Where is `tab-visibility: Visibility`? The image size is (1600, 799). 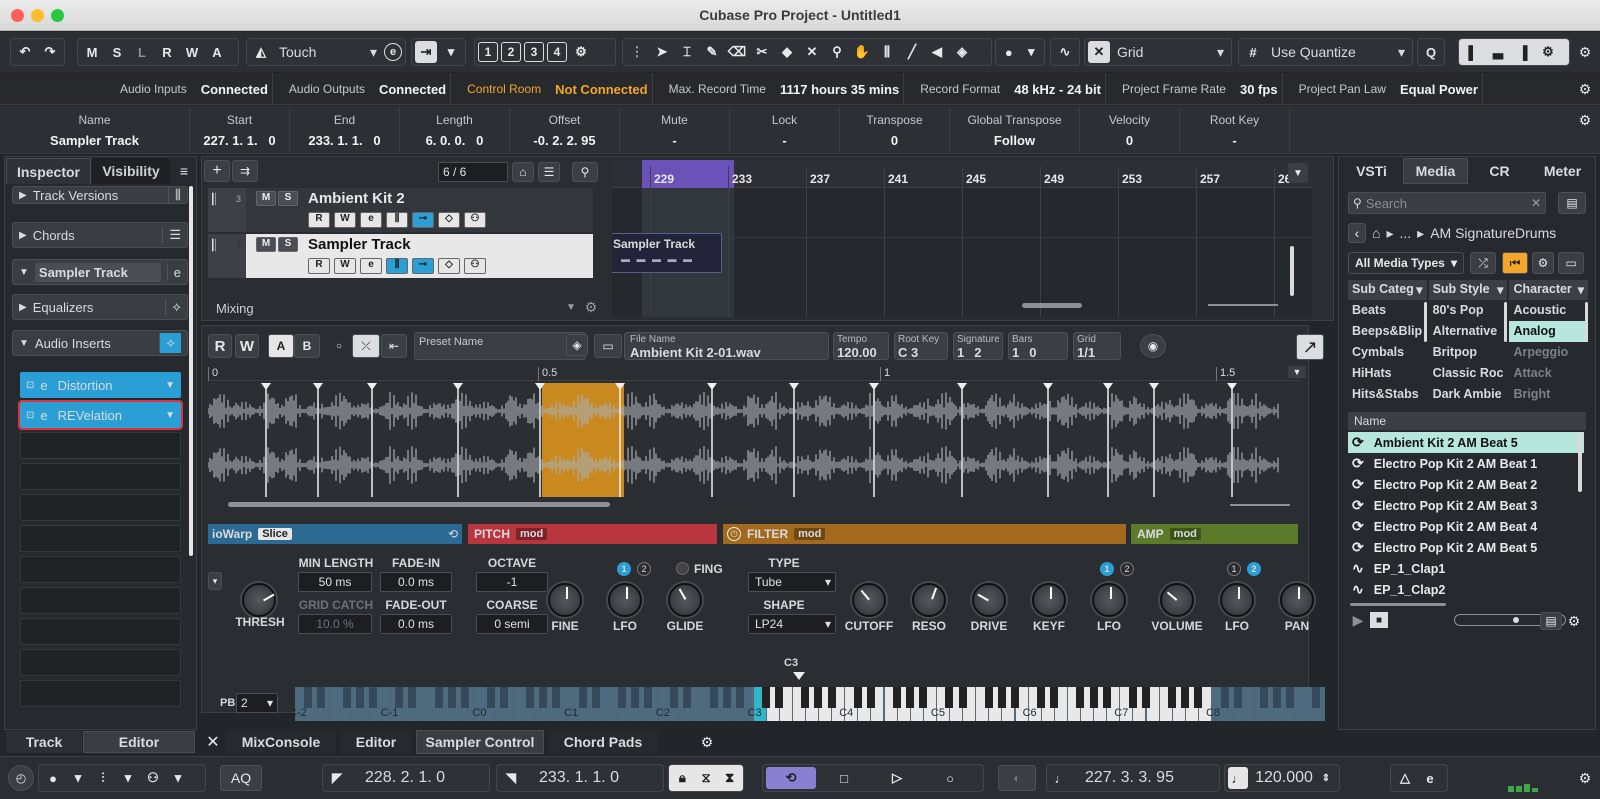 tab-visibility: Visibility is located at coordinates (131, 171).